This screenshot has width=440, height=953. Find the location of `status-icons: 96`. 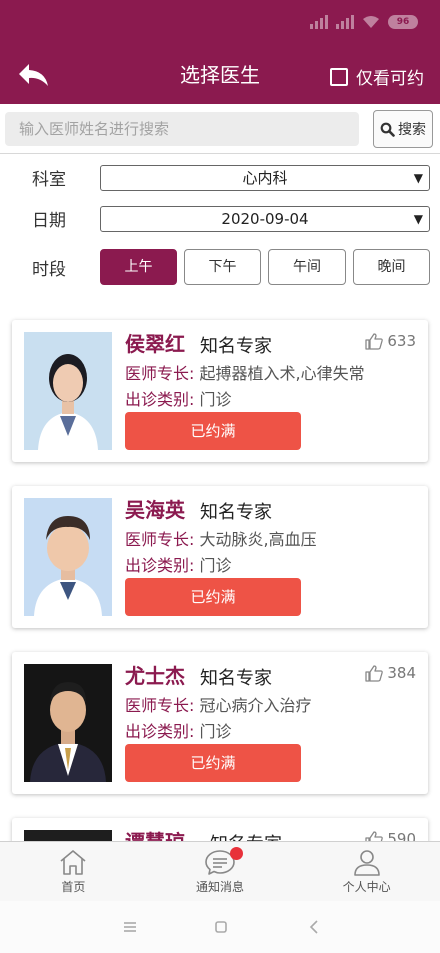

status-icons: 96 is located at coordinates (364, 22).